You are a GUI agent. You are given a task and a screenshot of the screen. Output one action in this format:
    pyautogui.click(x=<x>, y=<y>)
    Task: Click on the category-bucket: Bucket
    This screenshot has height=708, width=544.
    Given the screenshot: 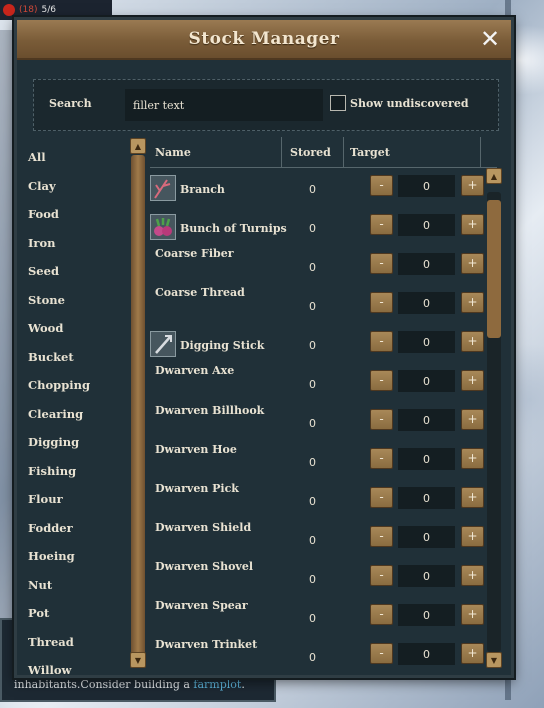 What is the action you would take?
    pyautogui.click(x=78, y=357)
    